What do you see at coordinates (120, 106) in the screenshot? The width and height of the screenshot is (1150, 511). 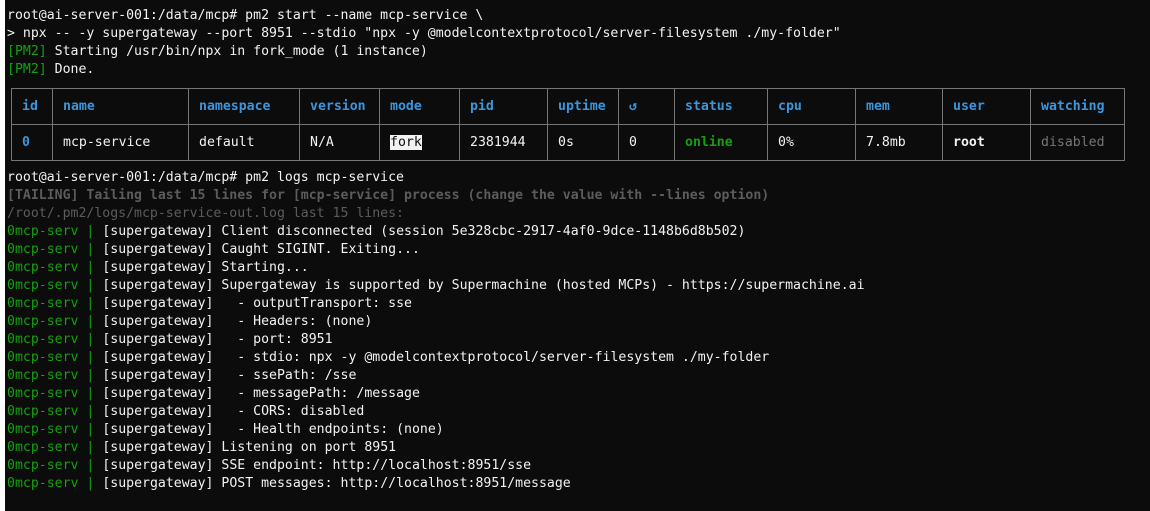 I see `header-name: name` at bounding box center [120, 106].